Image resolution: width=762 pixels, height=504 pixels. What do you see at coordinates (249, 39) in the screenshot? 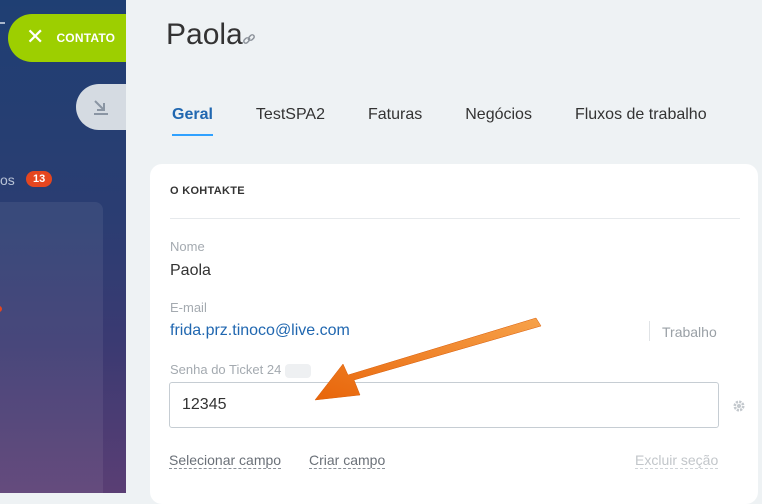
I see `link-icon` at bounding box center [249, 39].